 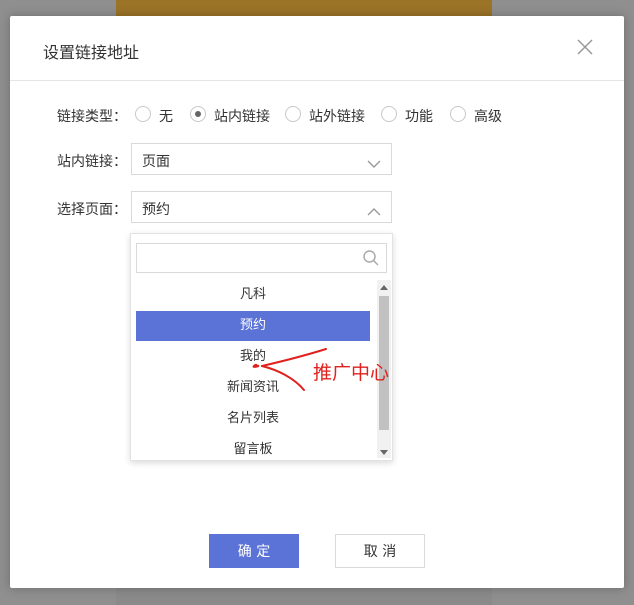 I want to click on radio-label: 站内链接, so click(x=242, y=117).